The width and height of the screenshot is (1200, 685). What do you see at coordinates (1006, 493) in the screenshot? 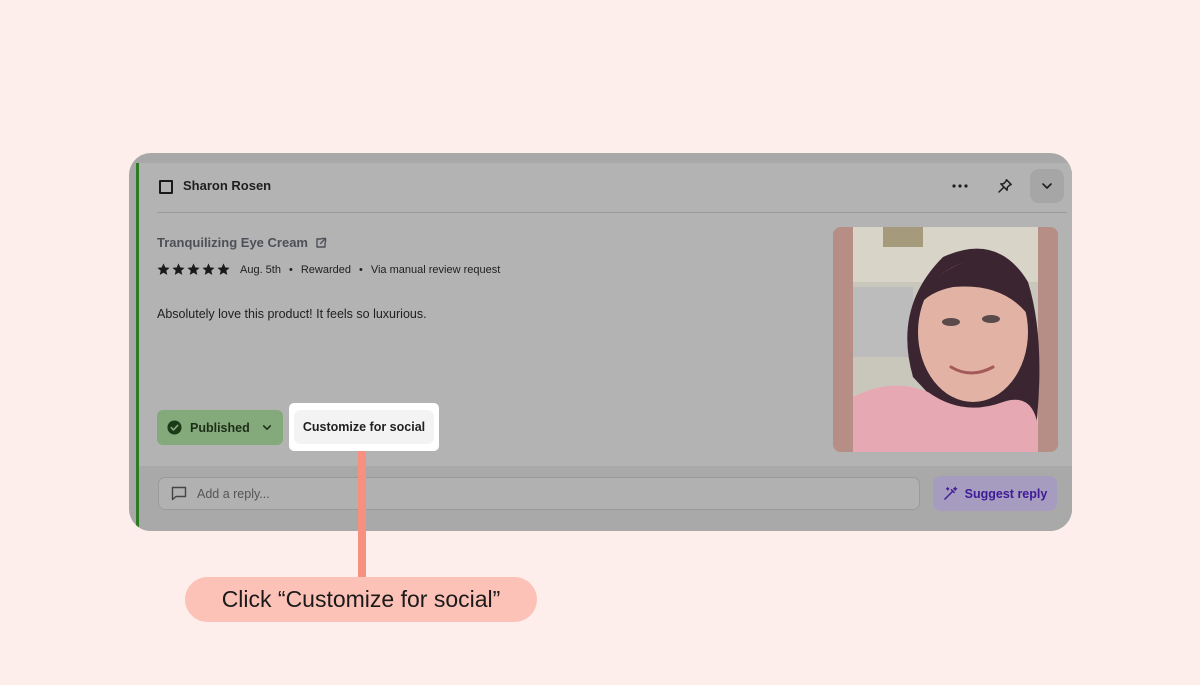
I see `suggest-reply-label: Suggest reply` at bounding box center [1006, 493].